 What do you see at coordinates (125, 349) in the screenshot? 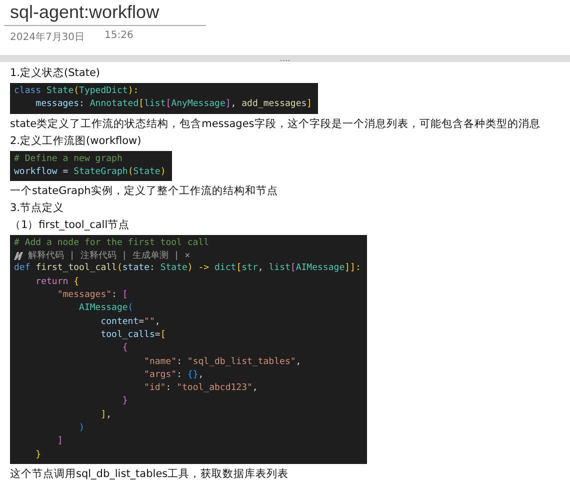
I see `code-line: {` at bounding box center [125, 349].